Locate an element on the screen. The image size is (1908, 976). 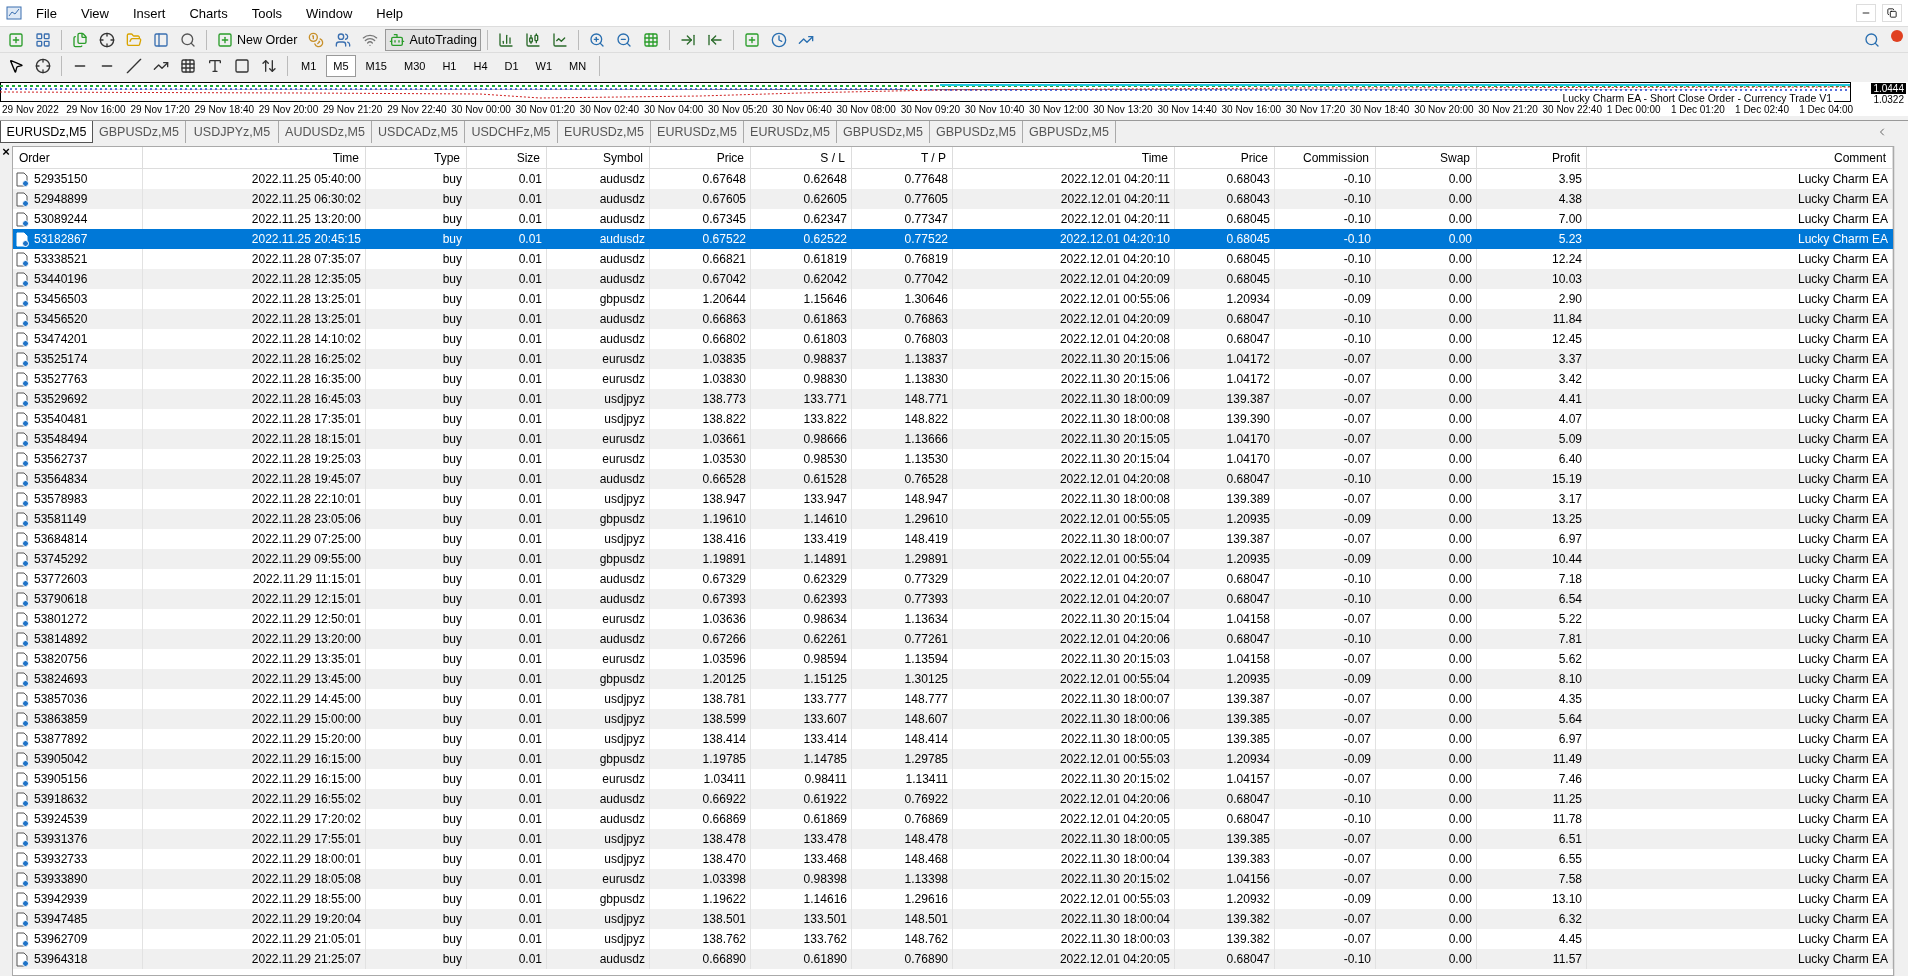
new-order-button: New Order is located at coordinates (257, 39).